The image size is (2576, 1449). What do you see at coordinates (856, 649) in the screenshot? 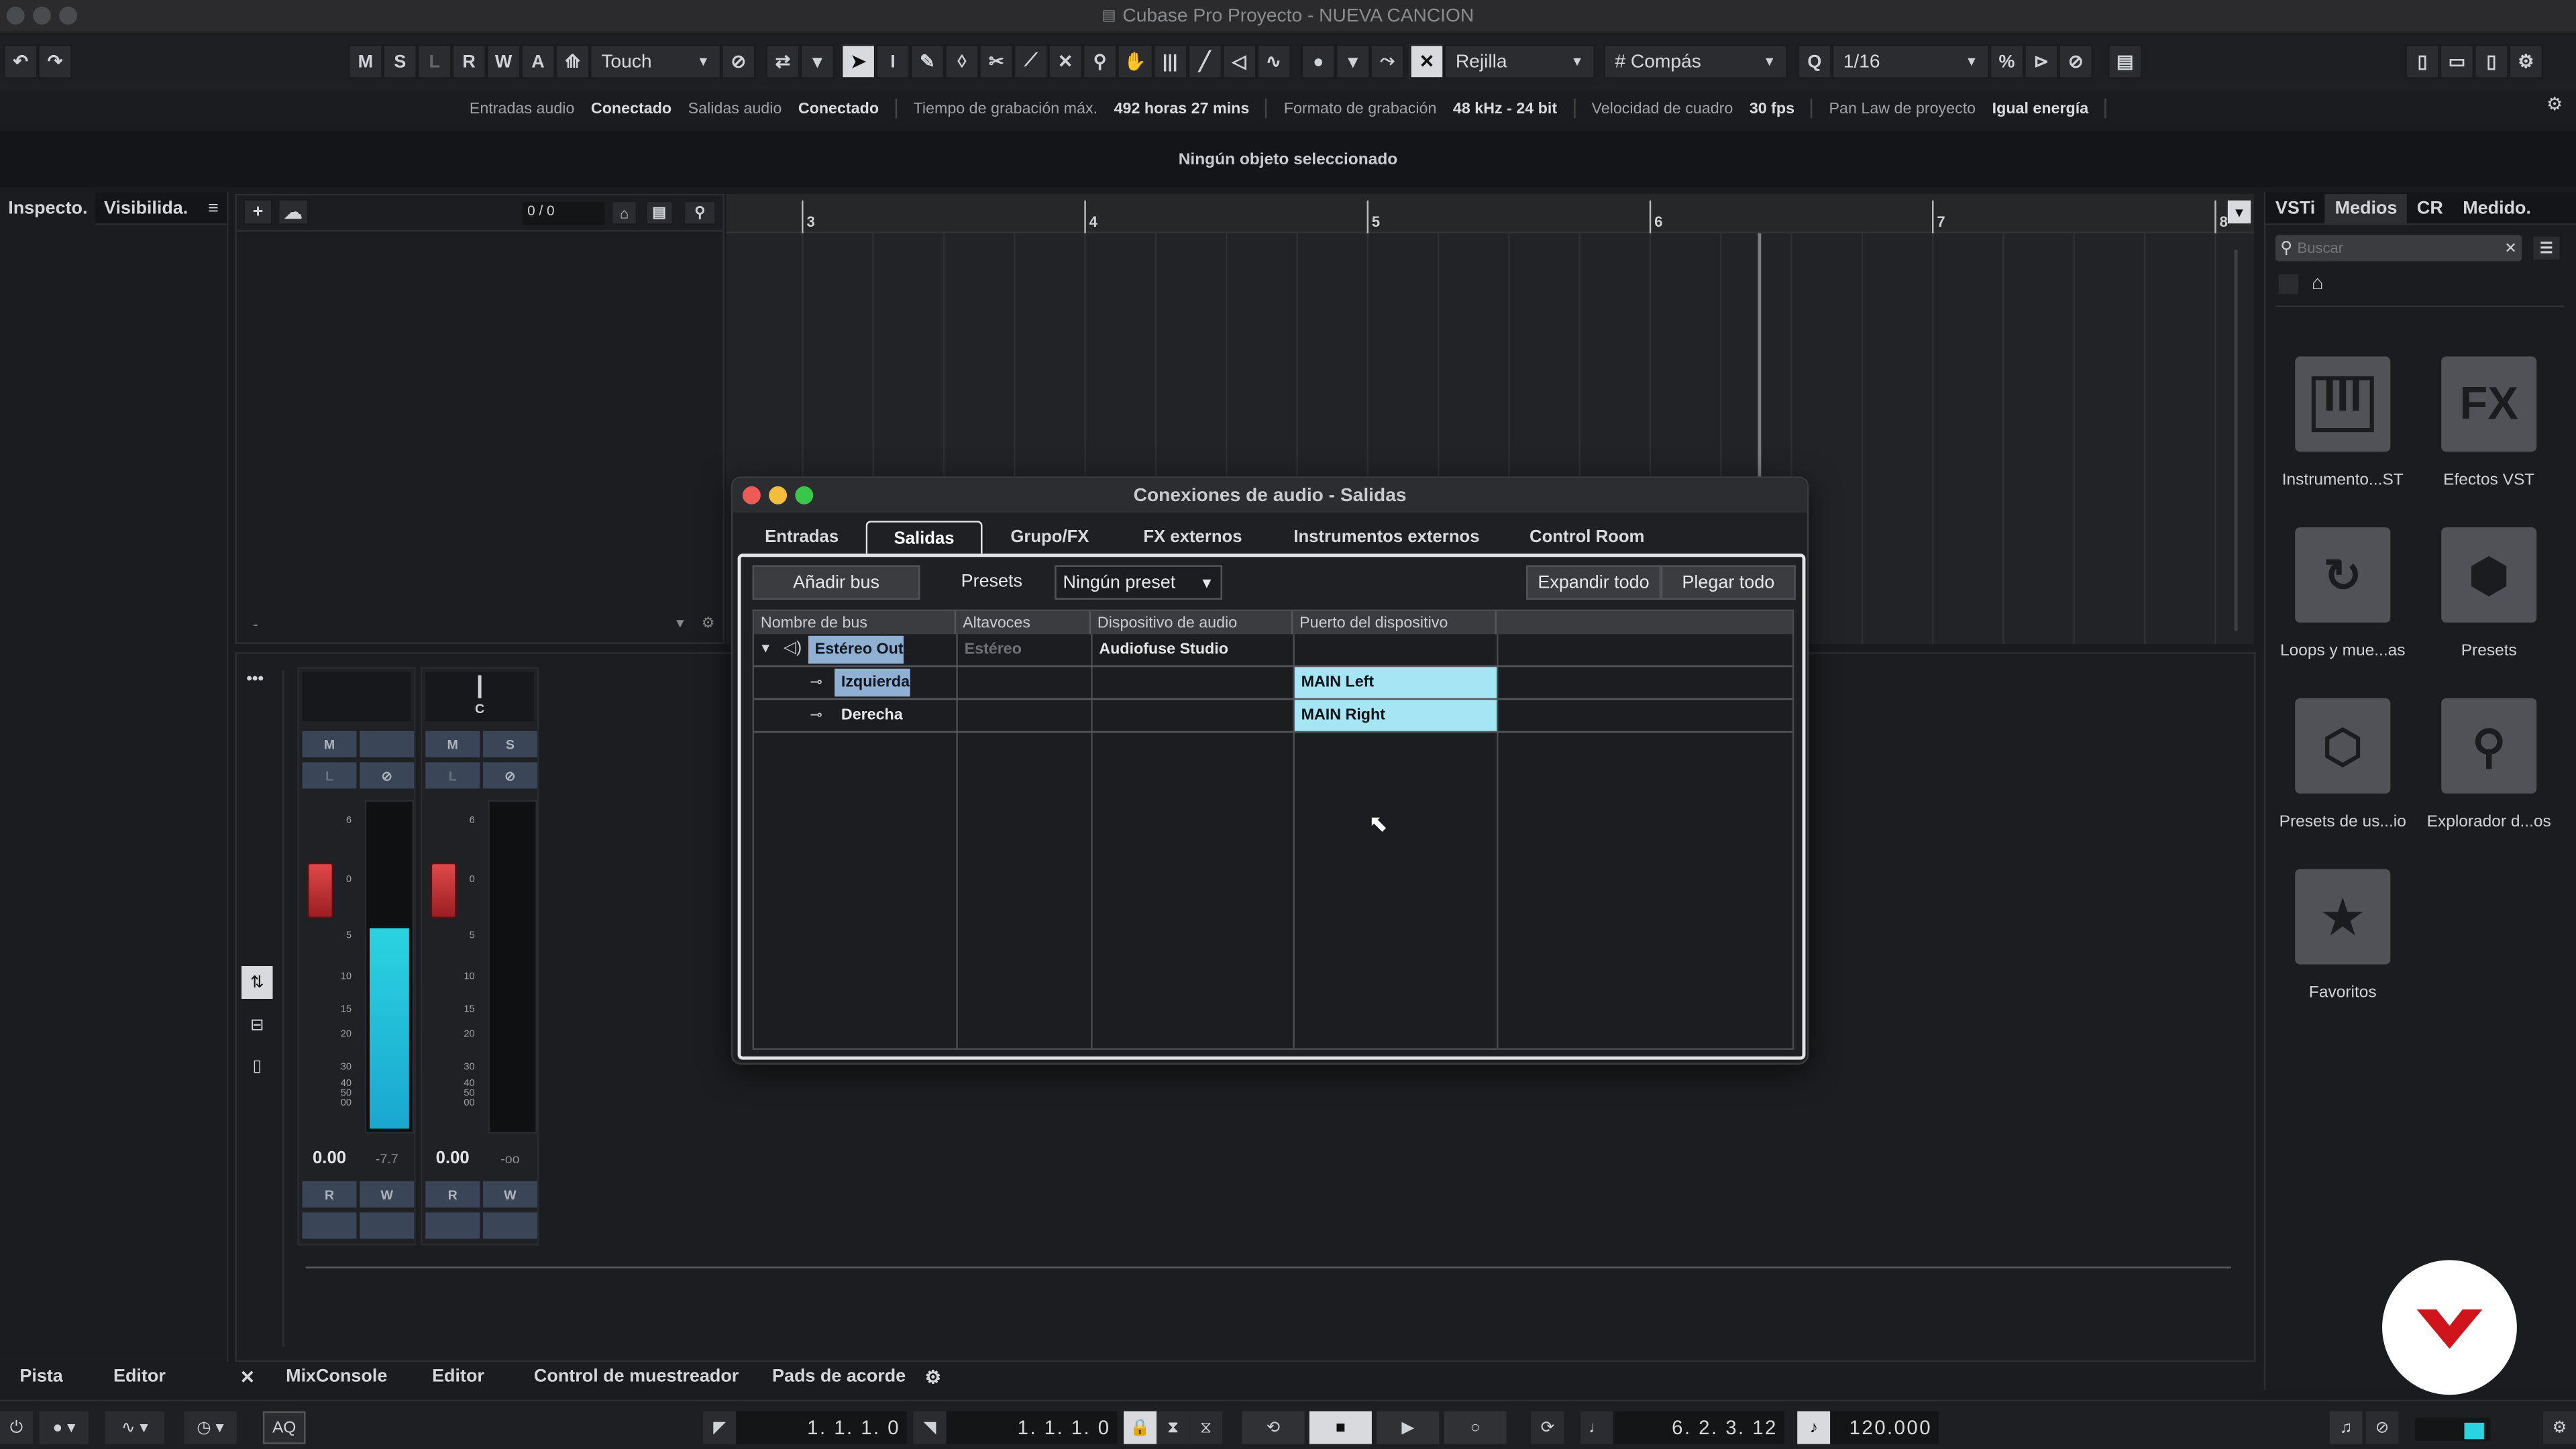
I see `bus-name: Estéreo Out` at bounding box center [856, 649].